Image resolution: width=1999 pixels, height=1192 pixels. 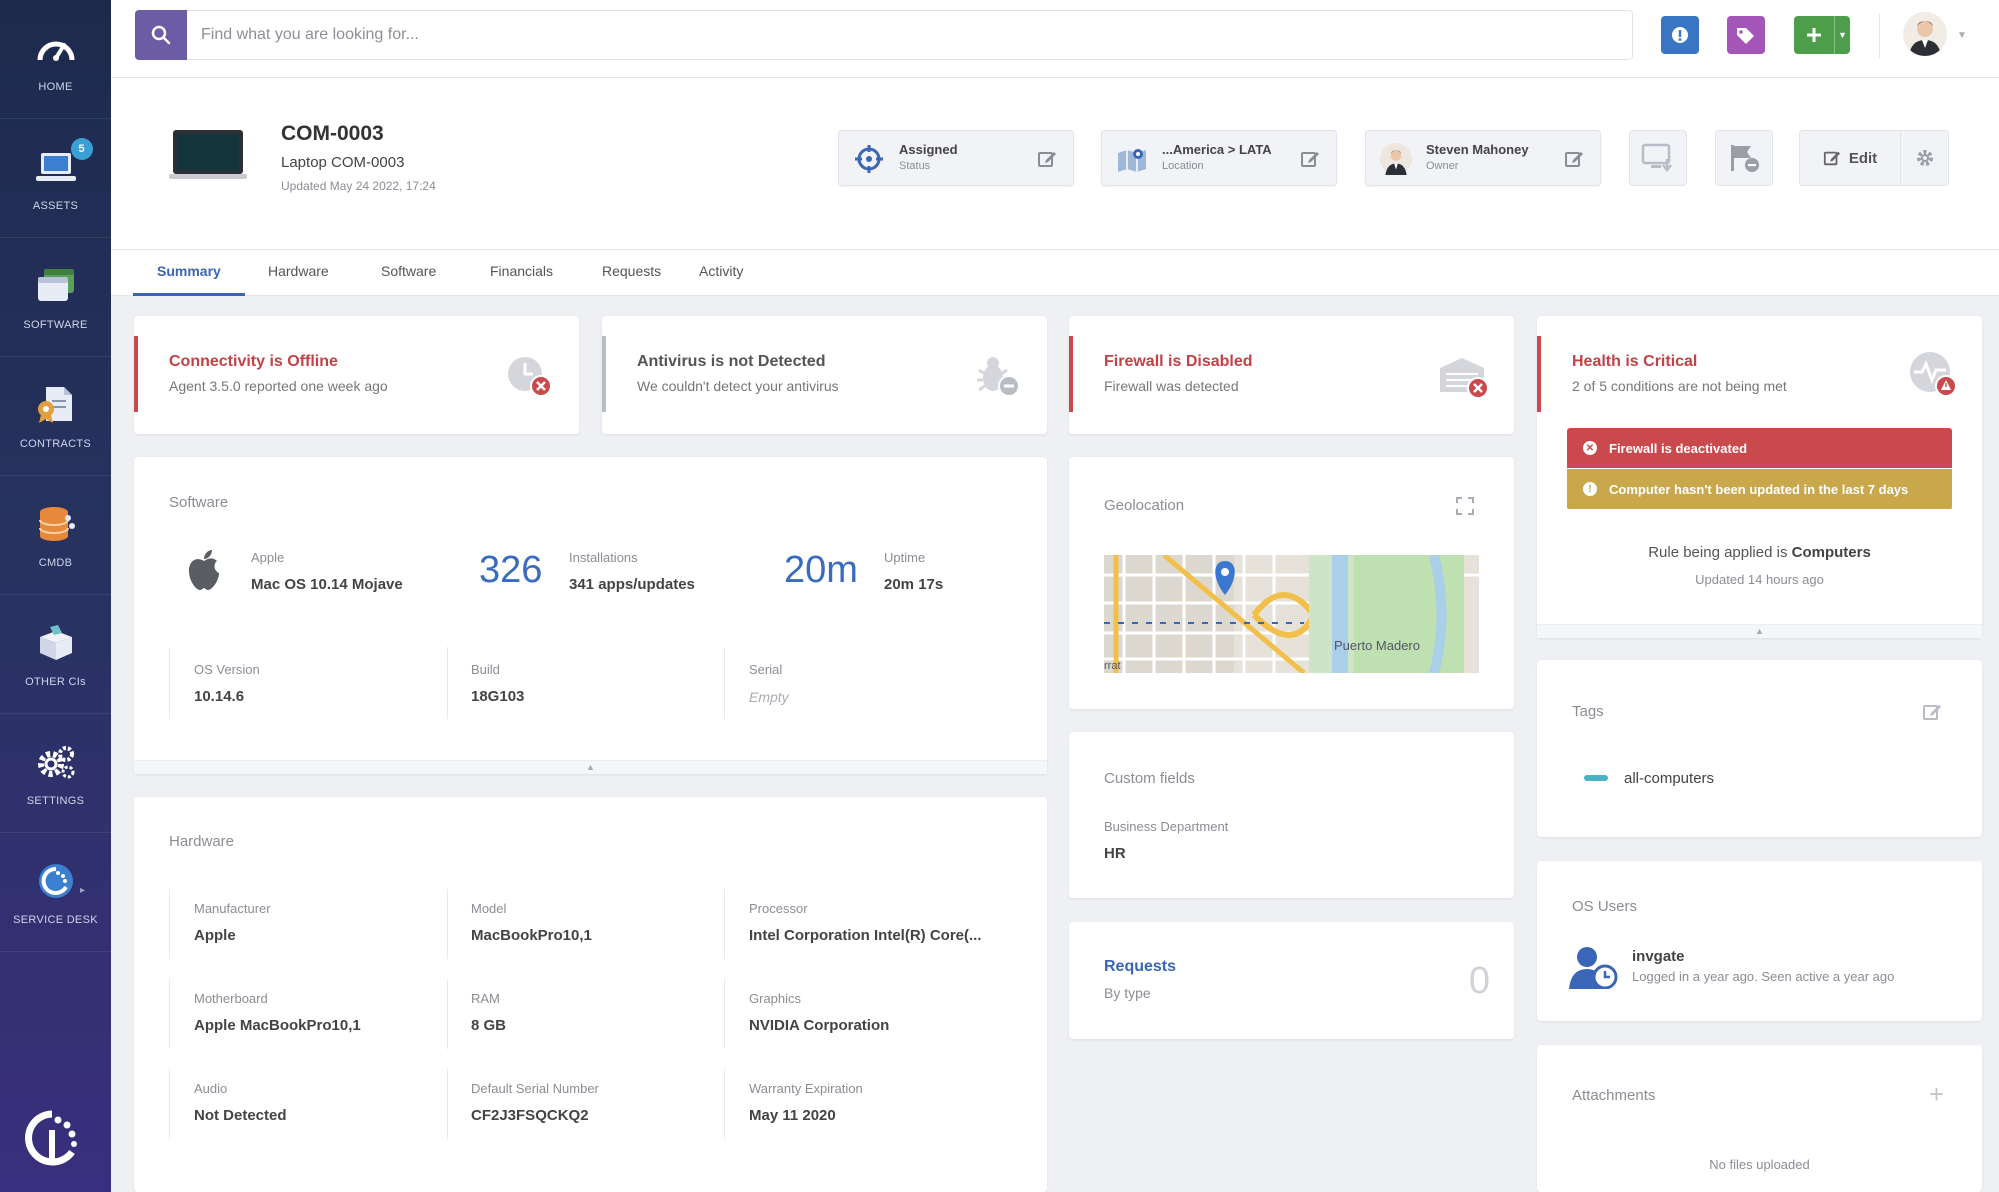 I want to click on nav-other-cis: OTHER CIs, so click(x=55, y=654).